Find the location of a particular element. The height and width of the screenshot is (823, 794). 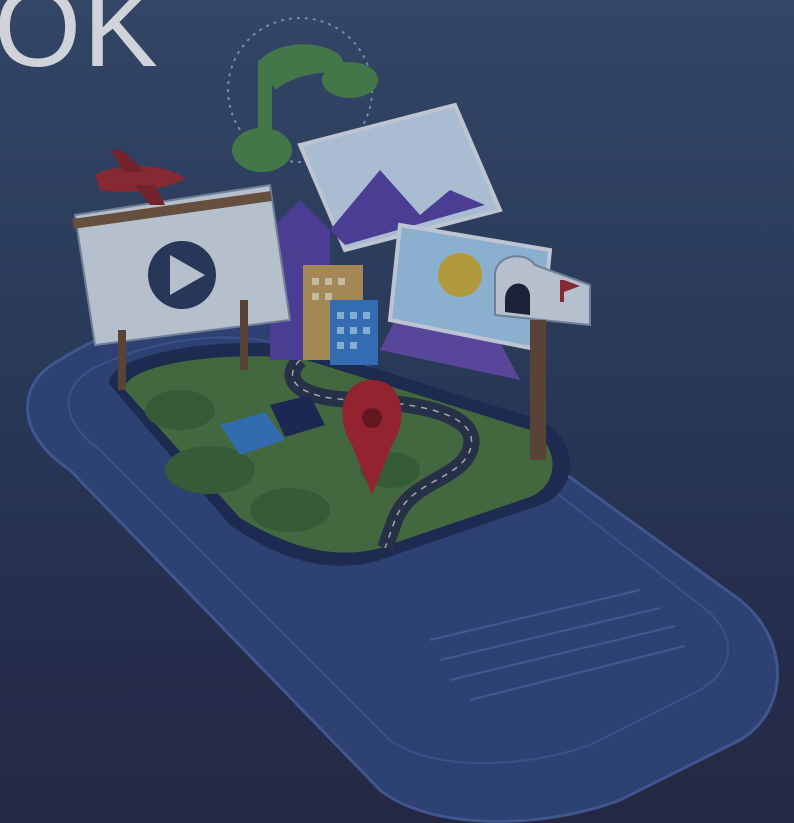

airplane-icon is located at coordinates (140, 177).